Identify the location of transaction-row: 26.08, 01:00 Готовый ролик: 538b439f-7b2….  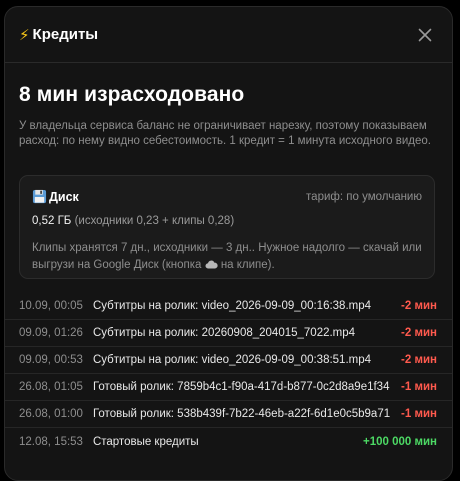
(228, 414).